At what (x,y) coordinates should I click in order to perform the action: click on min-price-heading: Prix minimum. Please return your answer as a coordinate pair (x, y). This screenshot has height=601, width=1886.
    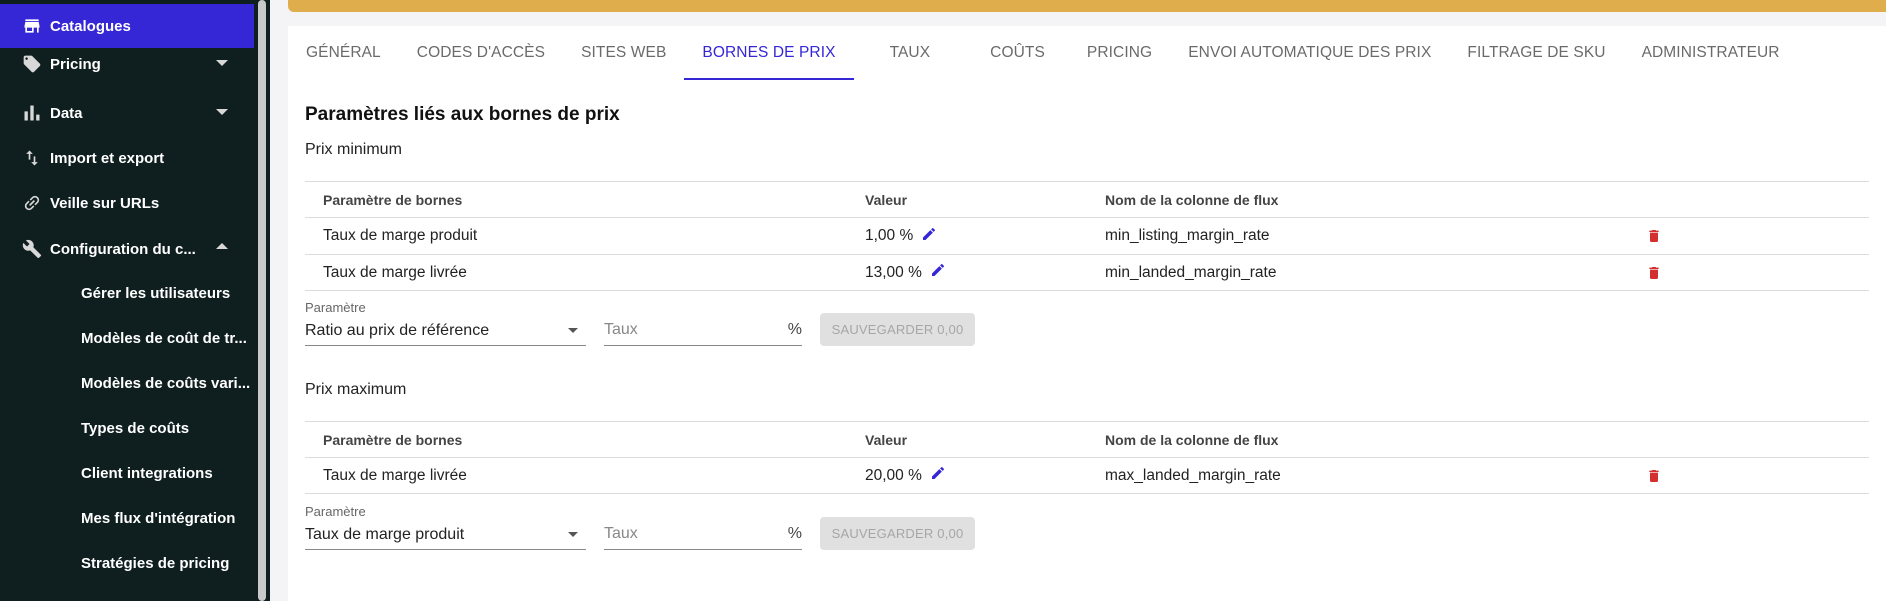
    Looking at the image, I should click on (353, 149).